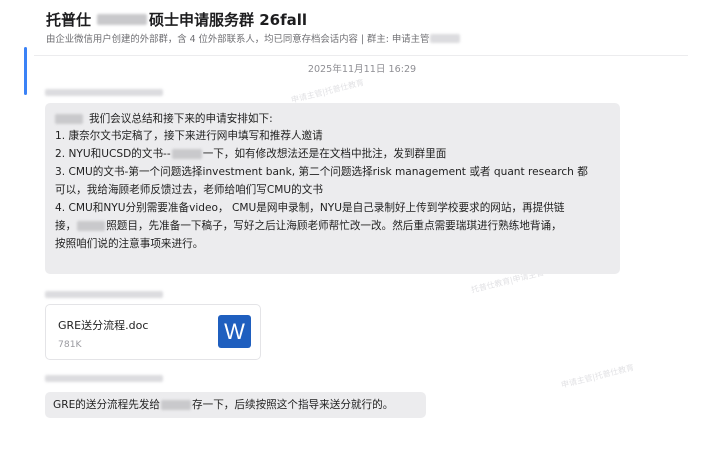  Describe the element at coordinates (129, 244) in the screenshot. I see `message-line: 按照咱们说的注意事项来进行。` at that location.